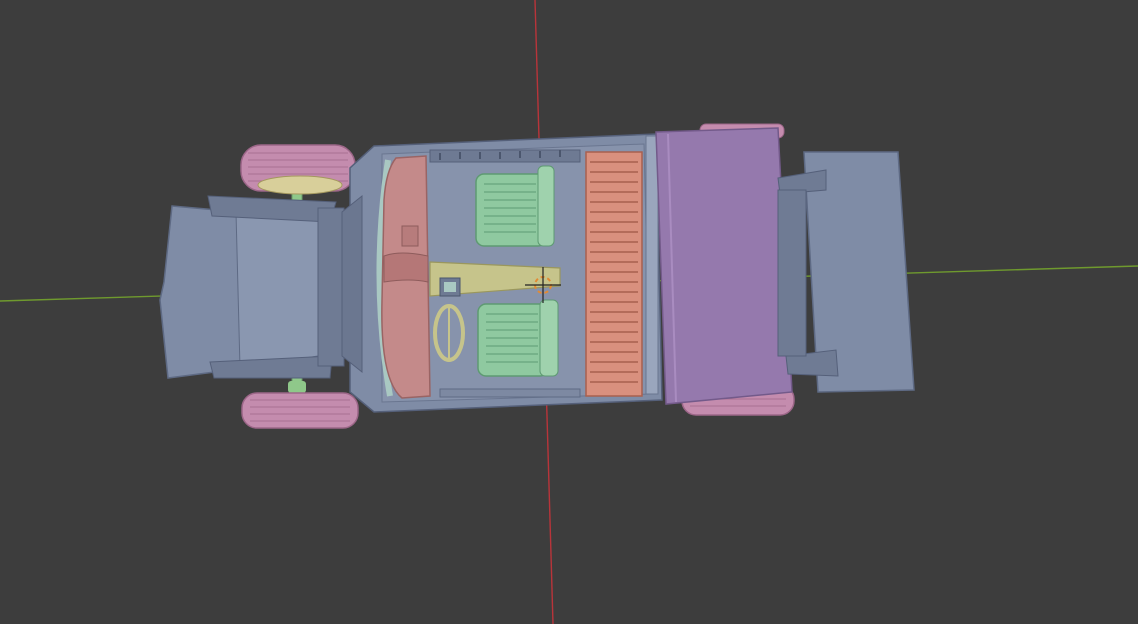 The image size is (1138, 624). I want to click on dashboard, so click(406, 277).